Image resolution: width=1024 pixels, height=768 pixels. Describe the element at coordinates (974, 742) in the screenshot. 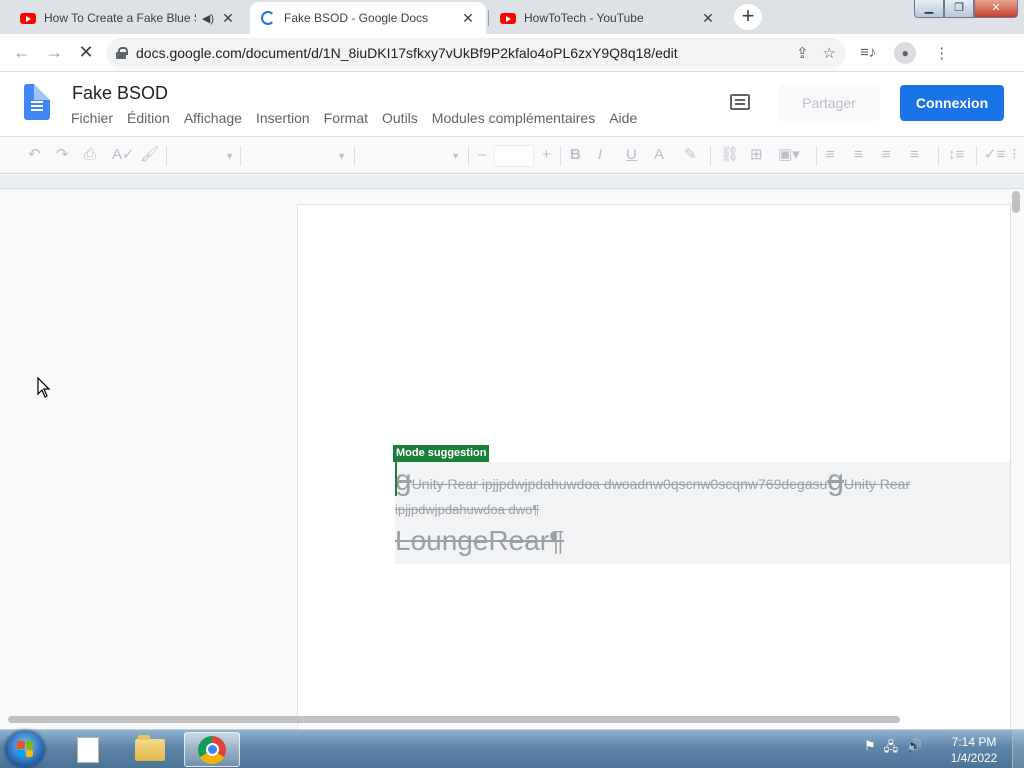

I see `clock-time: 7:14 PM` at that location.